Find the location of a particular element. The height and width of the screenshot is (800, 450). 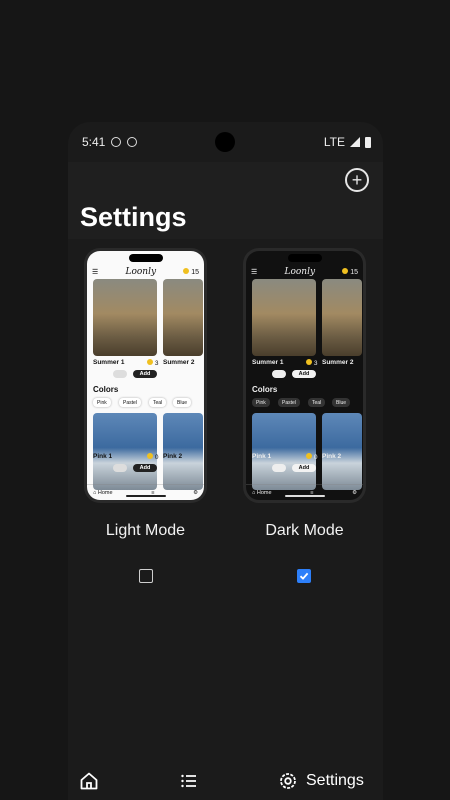

home-icon is located at coordinates (89, 781).